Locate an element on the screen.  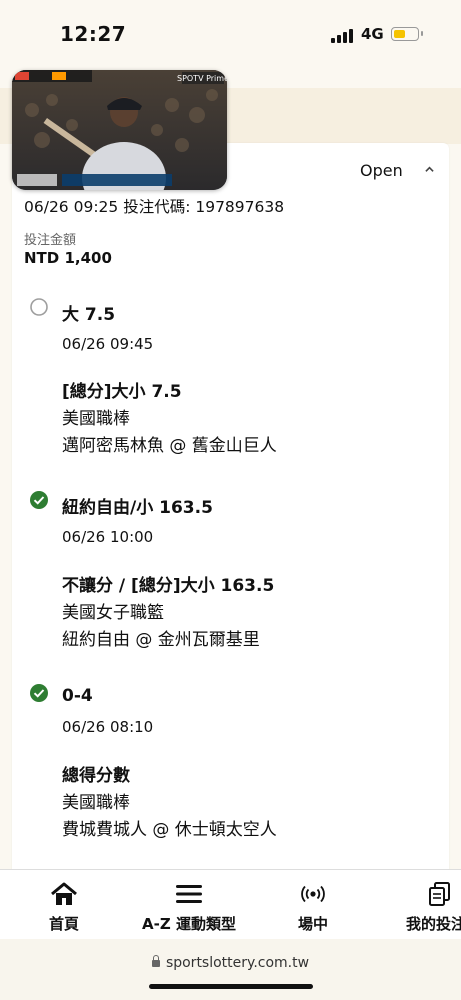
selection-pick: 紐約自由/小 163.5 is located at coordinates (137, 508).